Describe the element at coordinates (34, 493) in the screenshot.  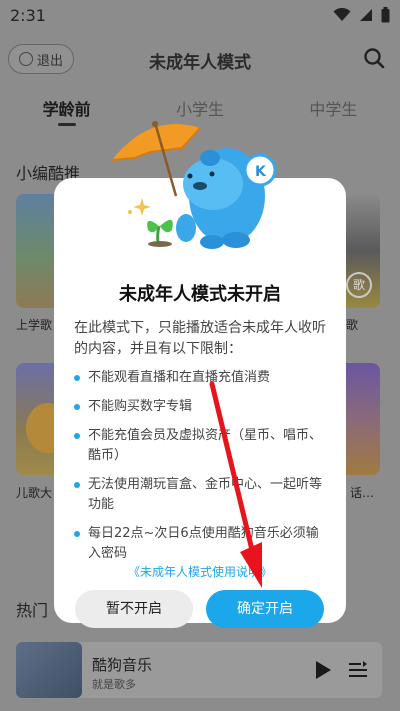
I see `playlist-card-3-label: 儿歌大` at that location.